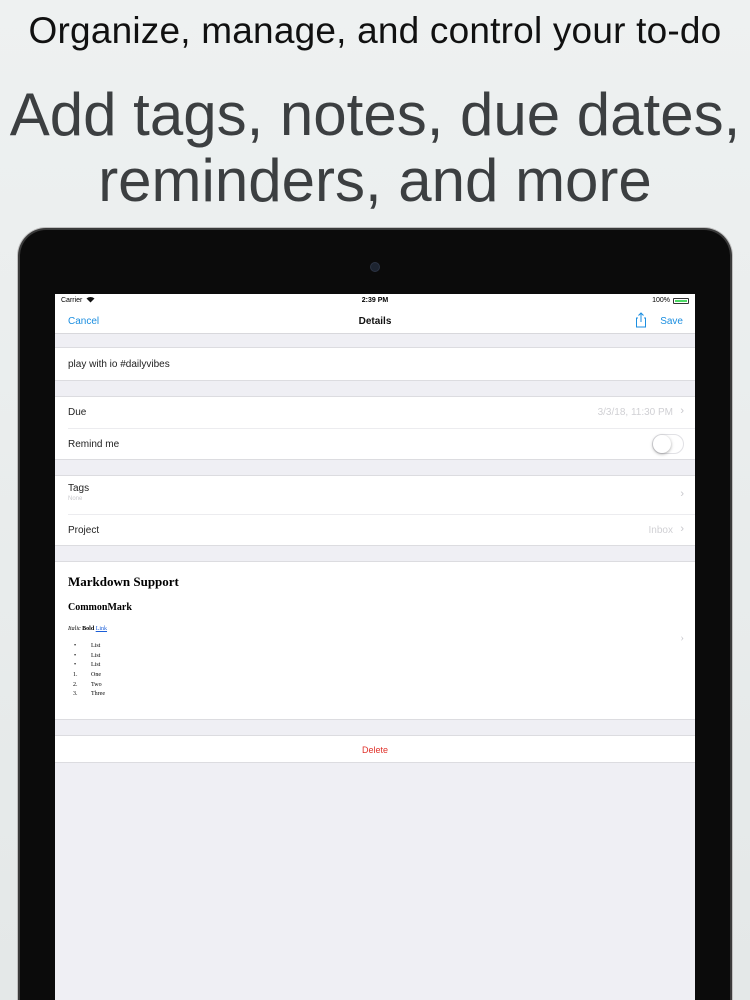  What do you see at coordinates (84, 530) in the screenshot?
I see `project-label: Project` at bounding box center [84, 530].